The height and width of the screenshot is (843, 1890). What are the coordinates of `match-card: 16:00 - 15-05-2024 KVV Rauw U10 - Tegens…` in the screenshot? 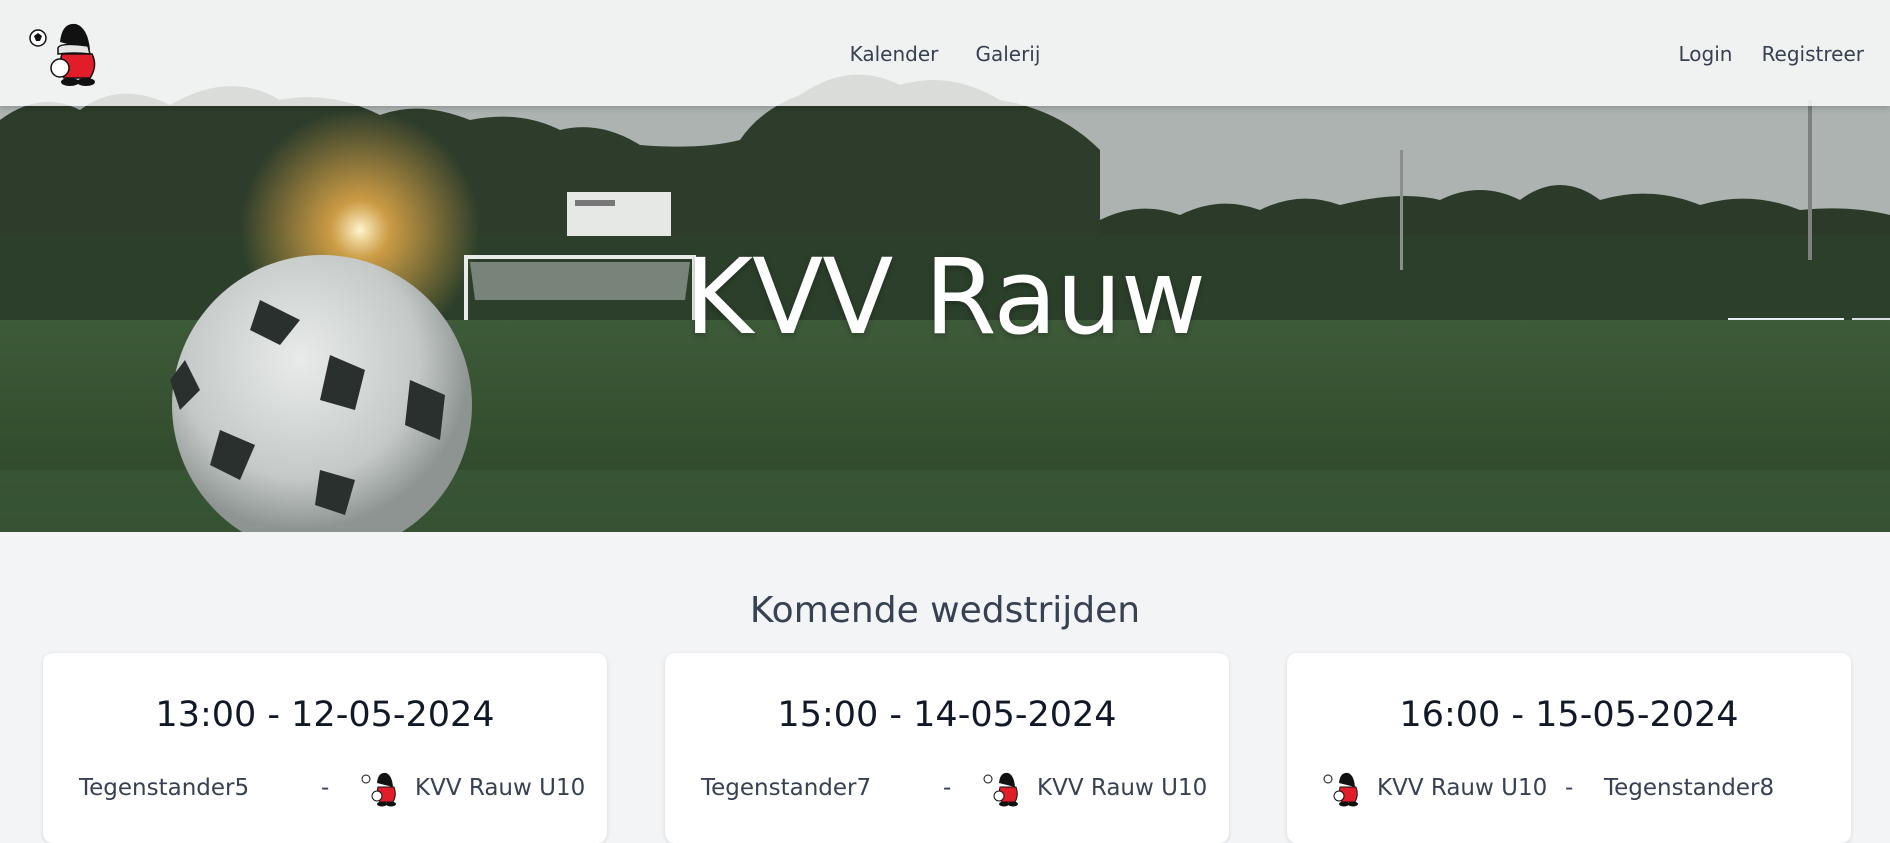 It's located at (1569, 748).